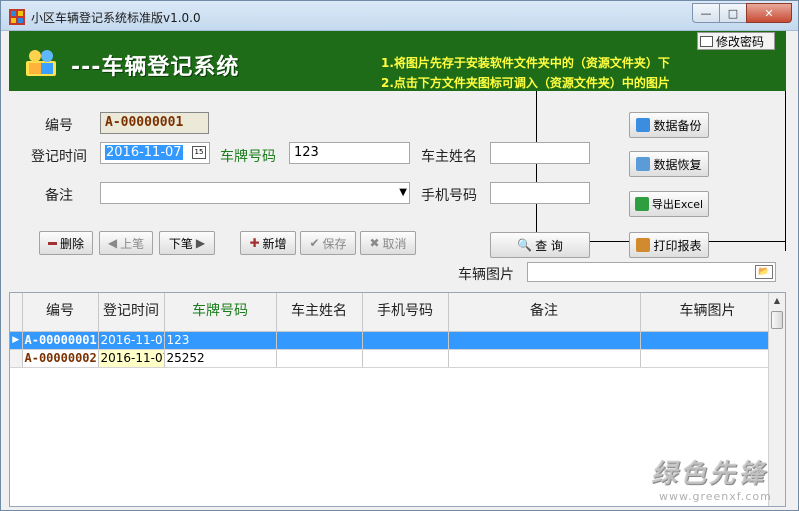 This screenshot has width=799, height=511. I want to click on add-button: ✚ 新增, so click(268, 243).